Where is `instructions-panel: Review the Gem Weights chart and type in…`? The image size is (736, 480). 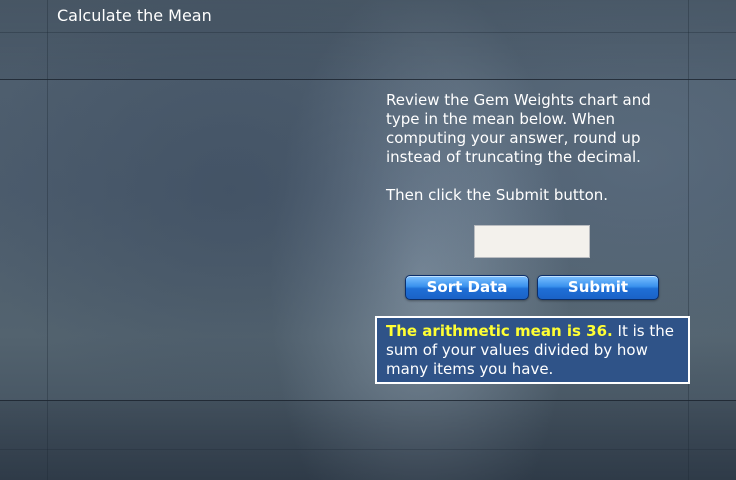 instructions-panel: Review the Gem Weights chart and type in… is located at coordinates (531, 148).